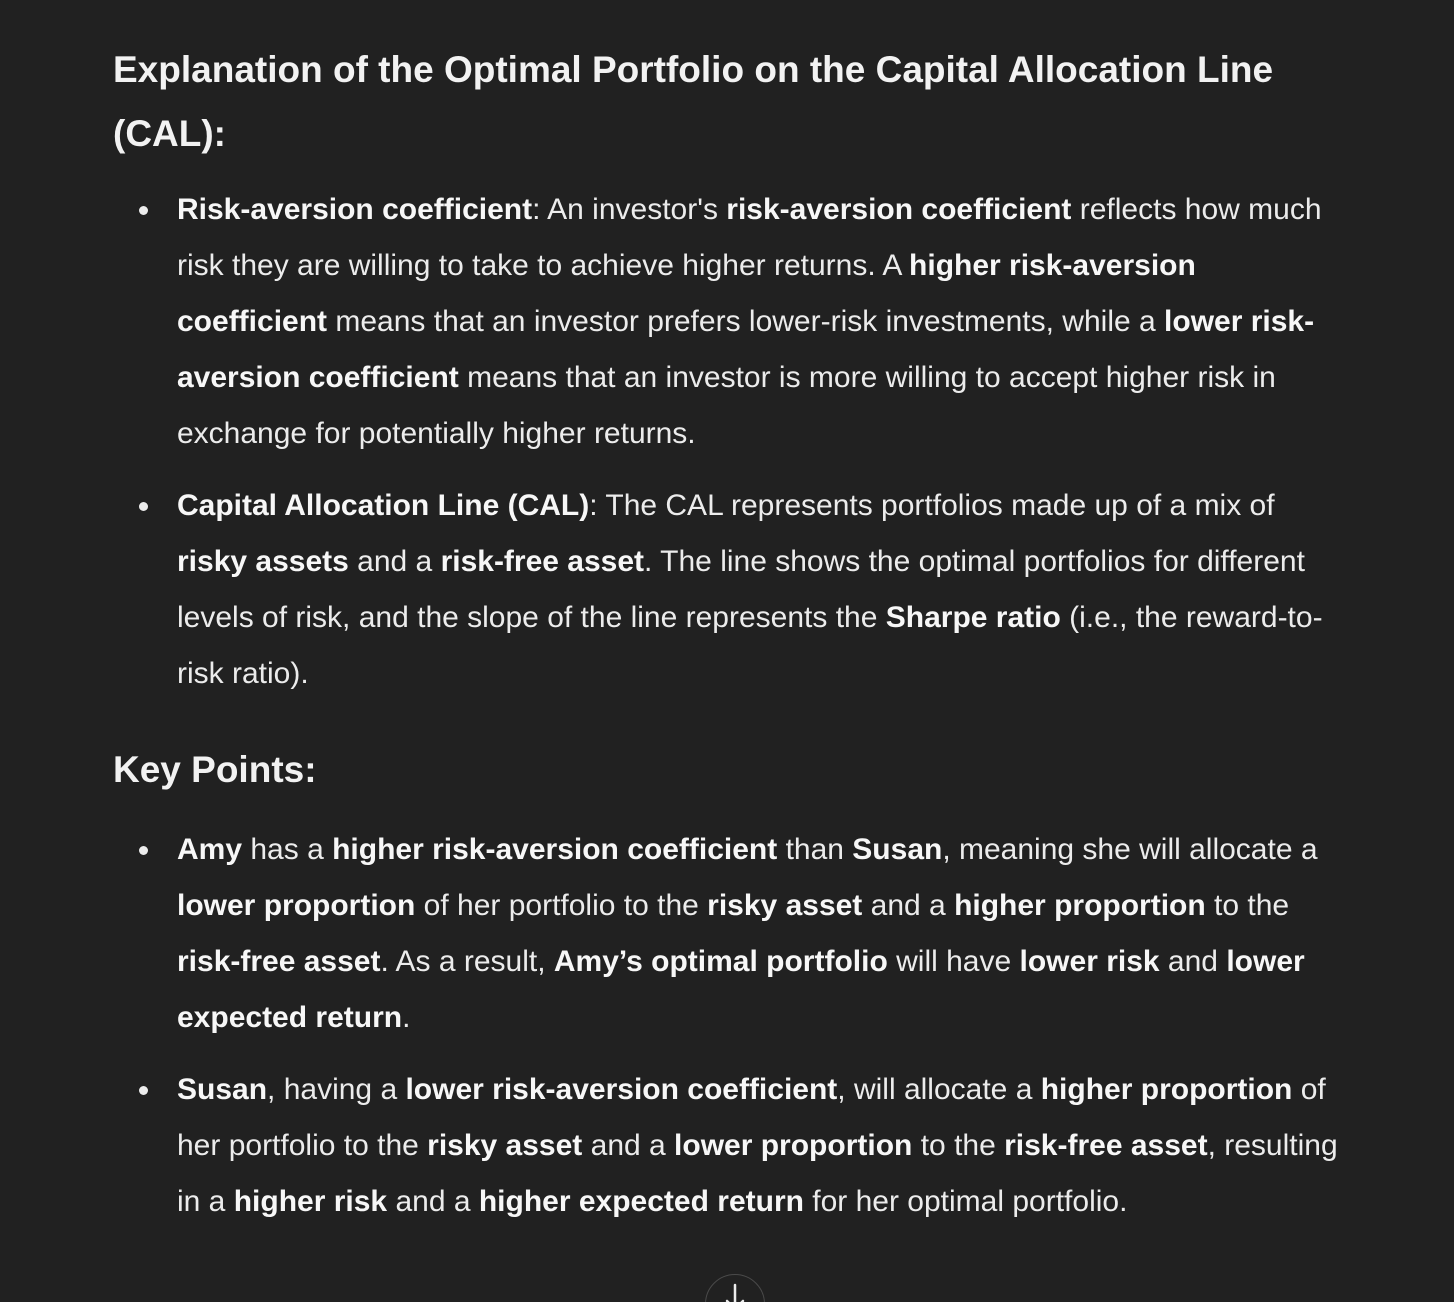  What do you see at coordinates (555, 849) in the screenshot?
I see `bold-term: higher risk-aversion coefficient` at bounding box center [555, 849].